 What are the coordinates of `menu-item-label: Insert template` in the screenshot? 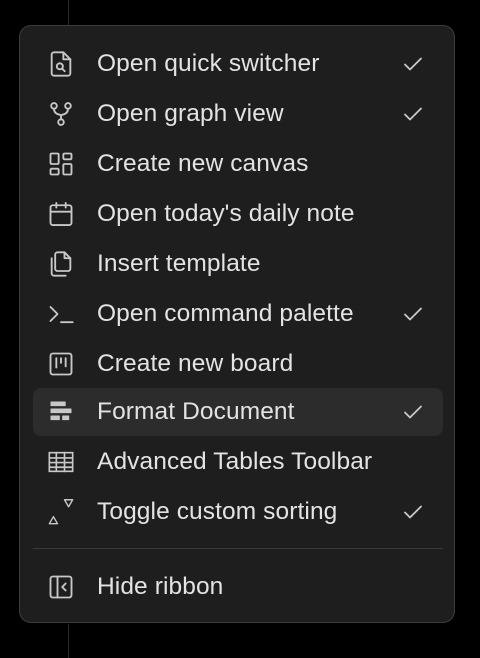 It's located at (179, 263).